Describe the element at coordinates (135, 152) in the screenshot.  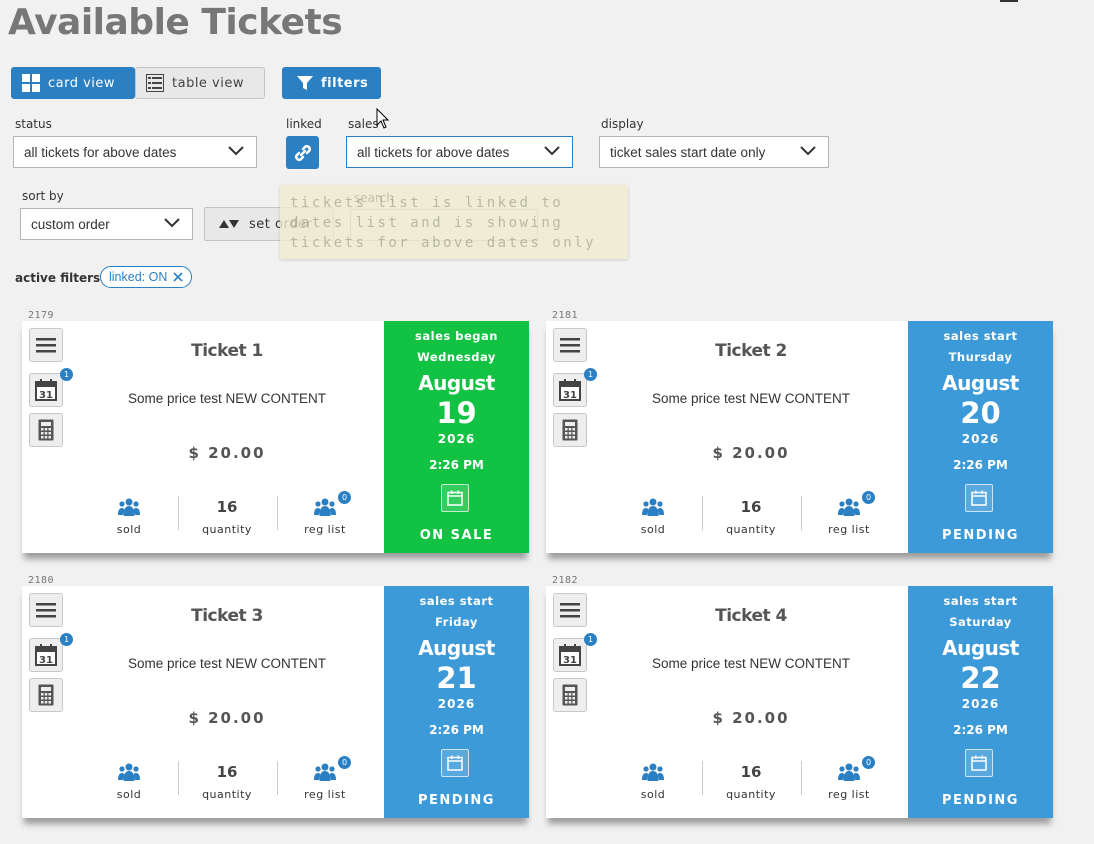
I see `status-select: all tickets for above dates` at that location.